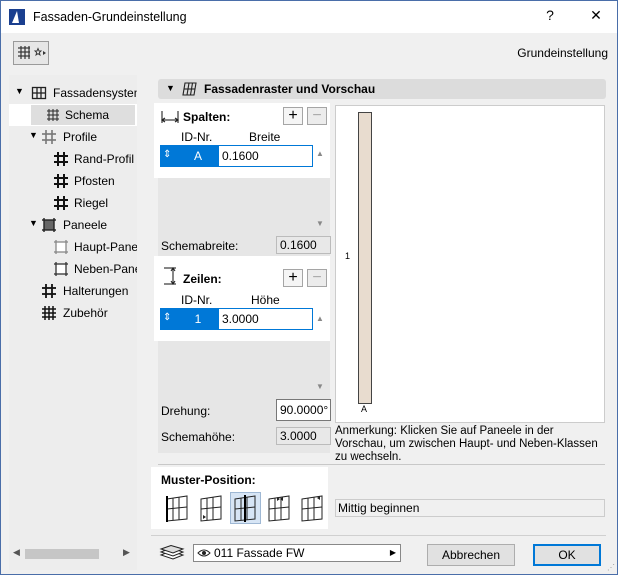  I want to click on section-title: Fassadenraster und Vorschau, so click(290, 89).